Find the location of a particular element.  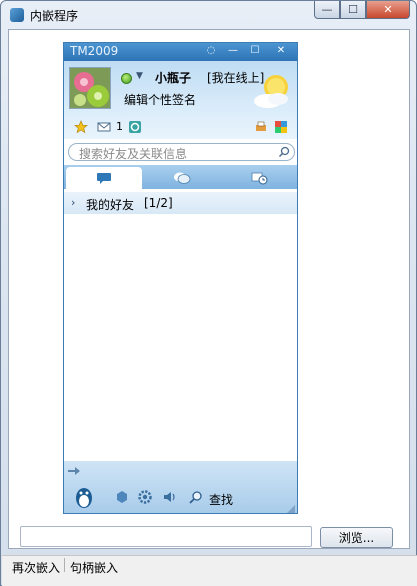

tm-titlebar: TM2009 ◌ — ☐ ✕ is located at coordinates (180, 52).